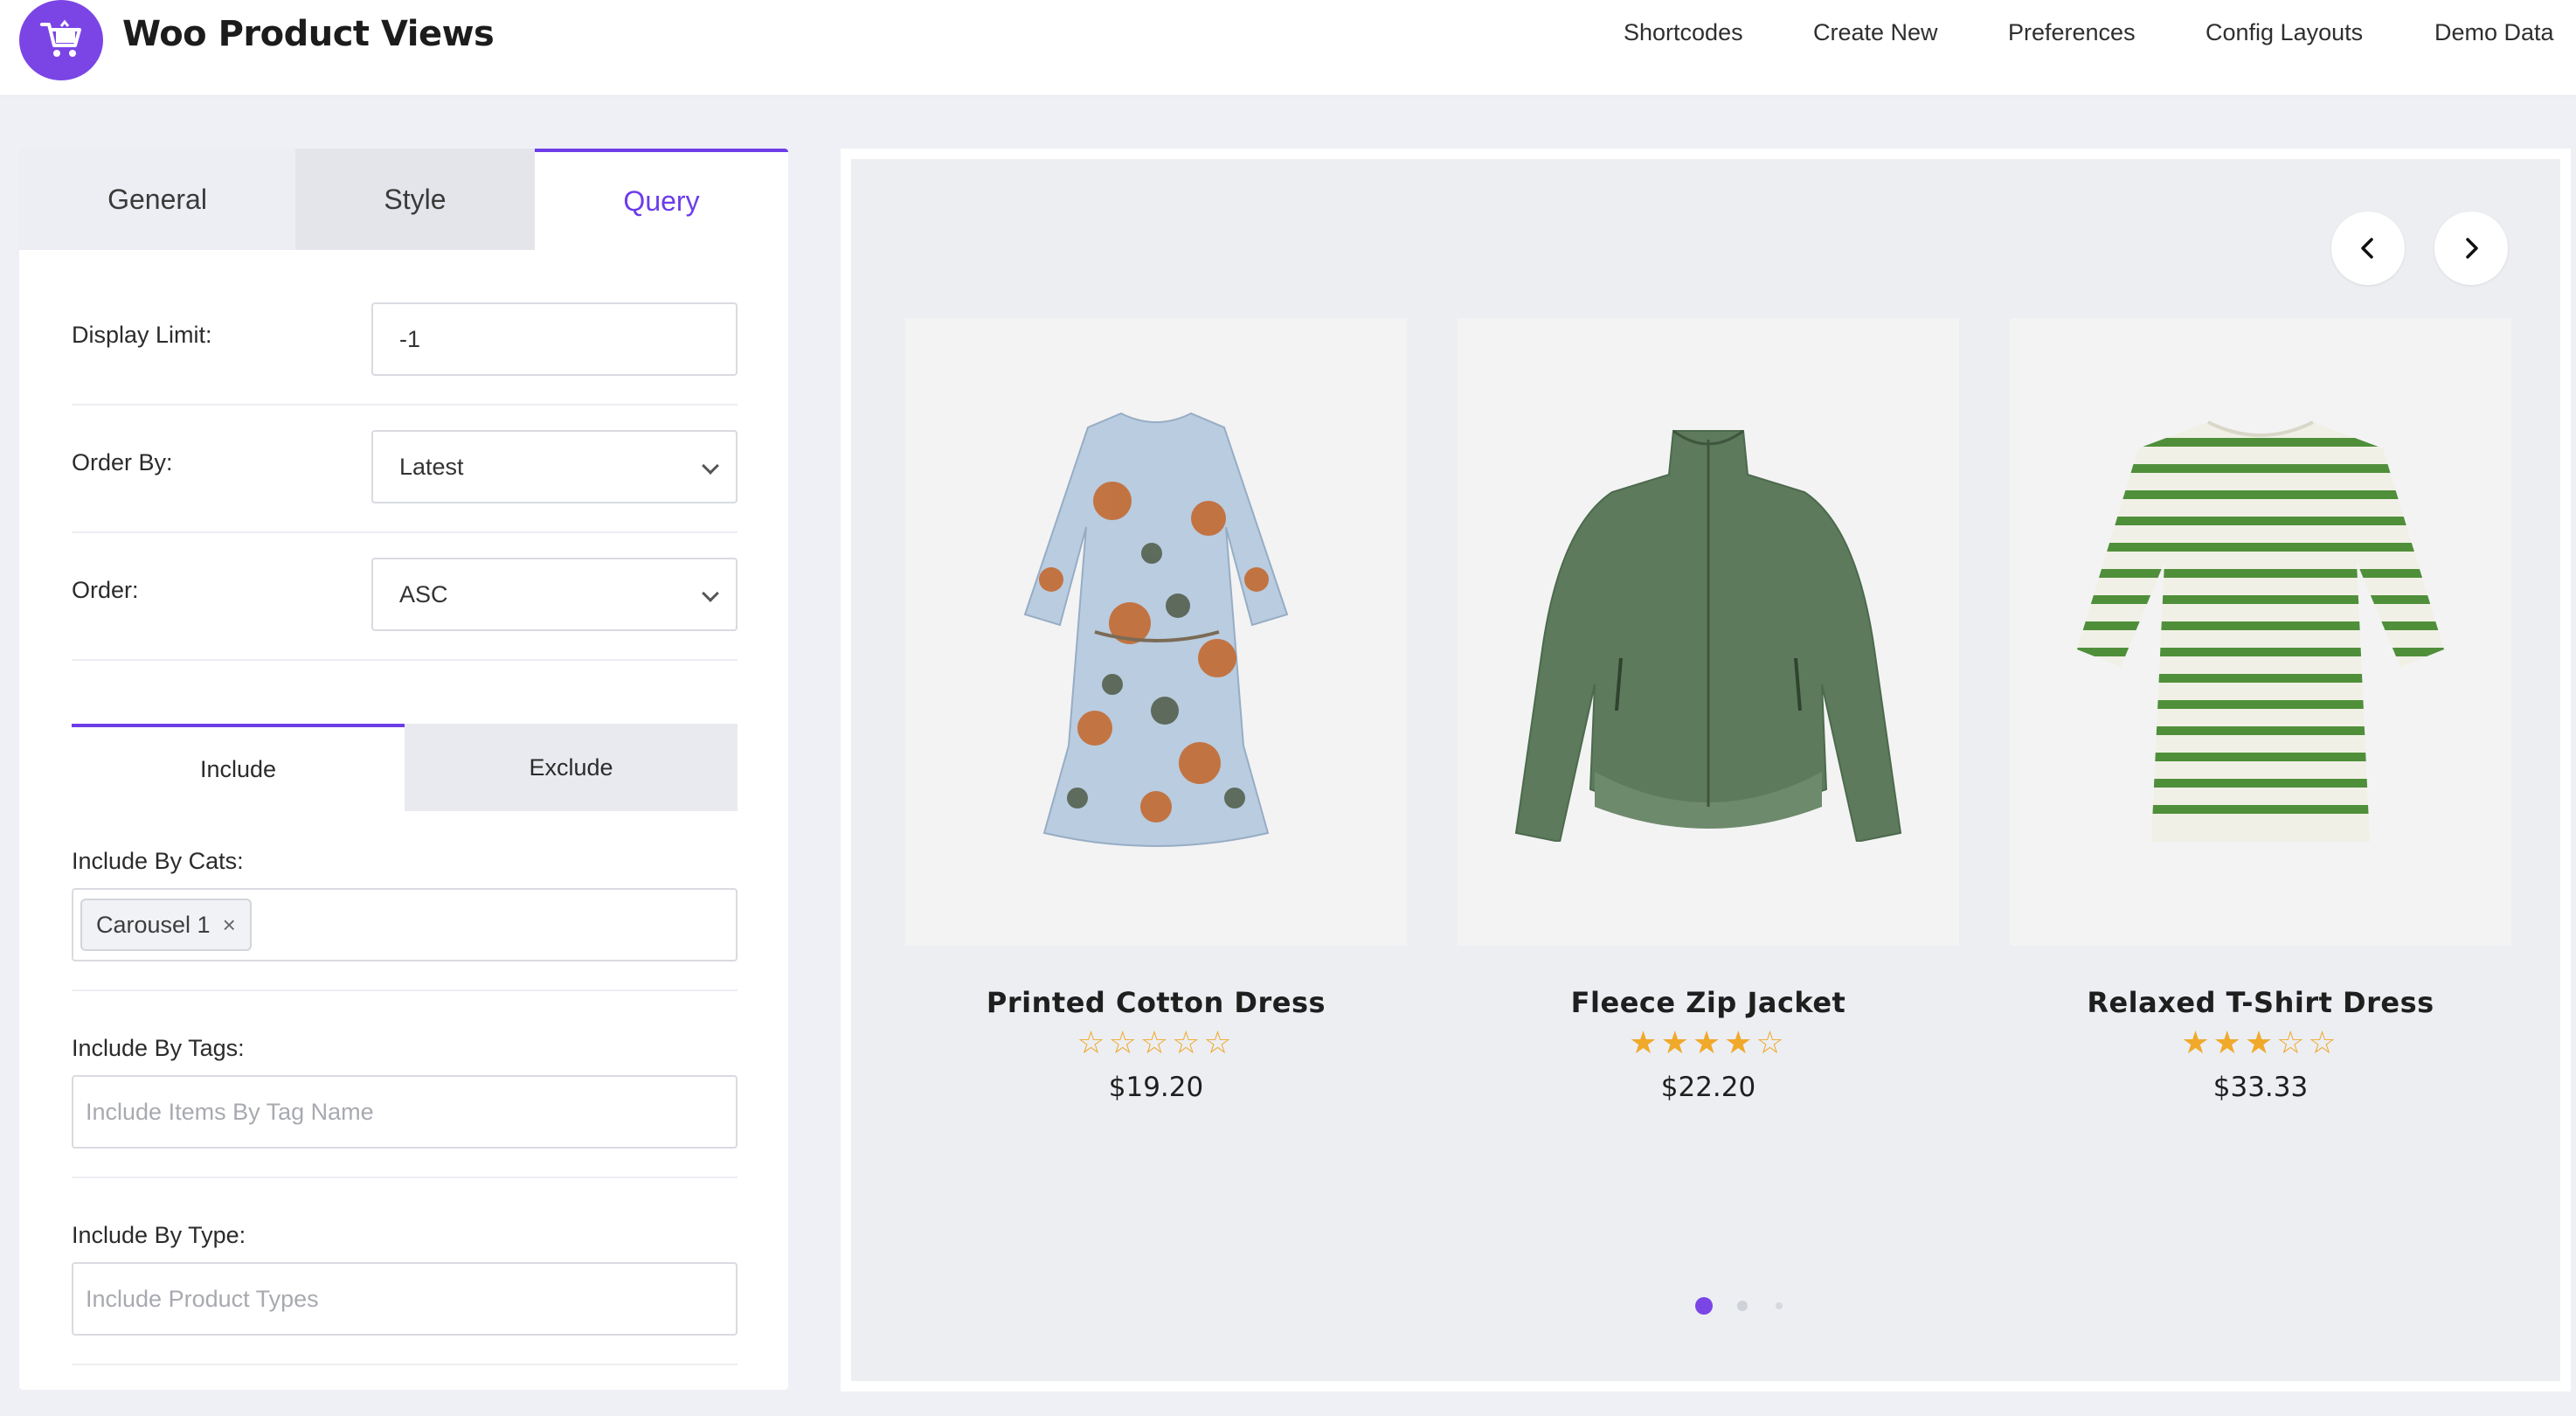 This screenshot has width=2576, height=1416. What do you see at coordinates (158, 861) in the screenshot?
I see `include-cats-label: Include By Cats:` at bounding box center [158, 861].